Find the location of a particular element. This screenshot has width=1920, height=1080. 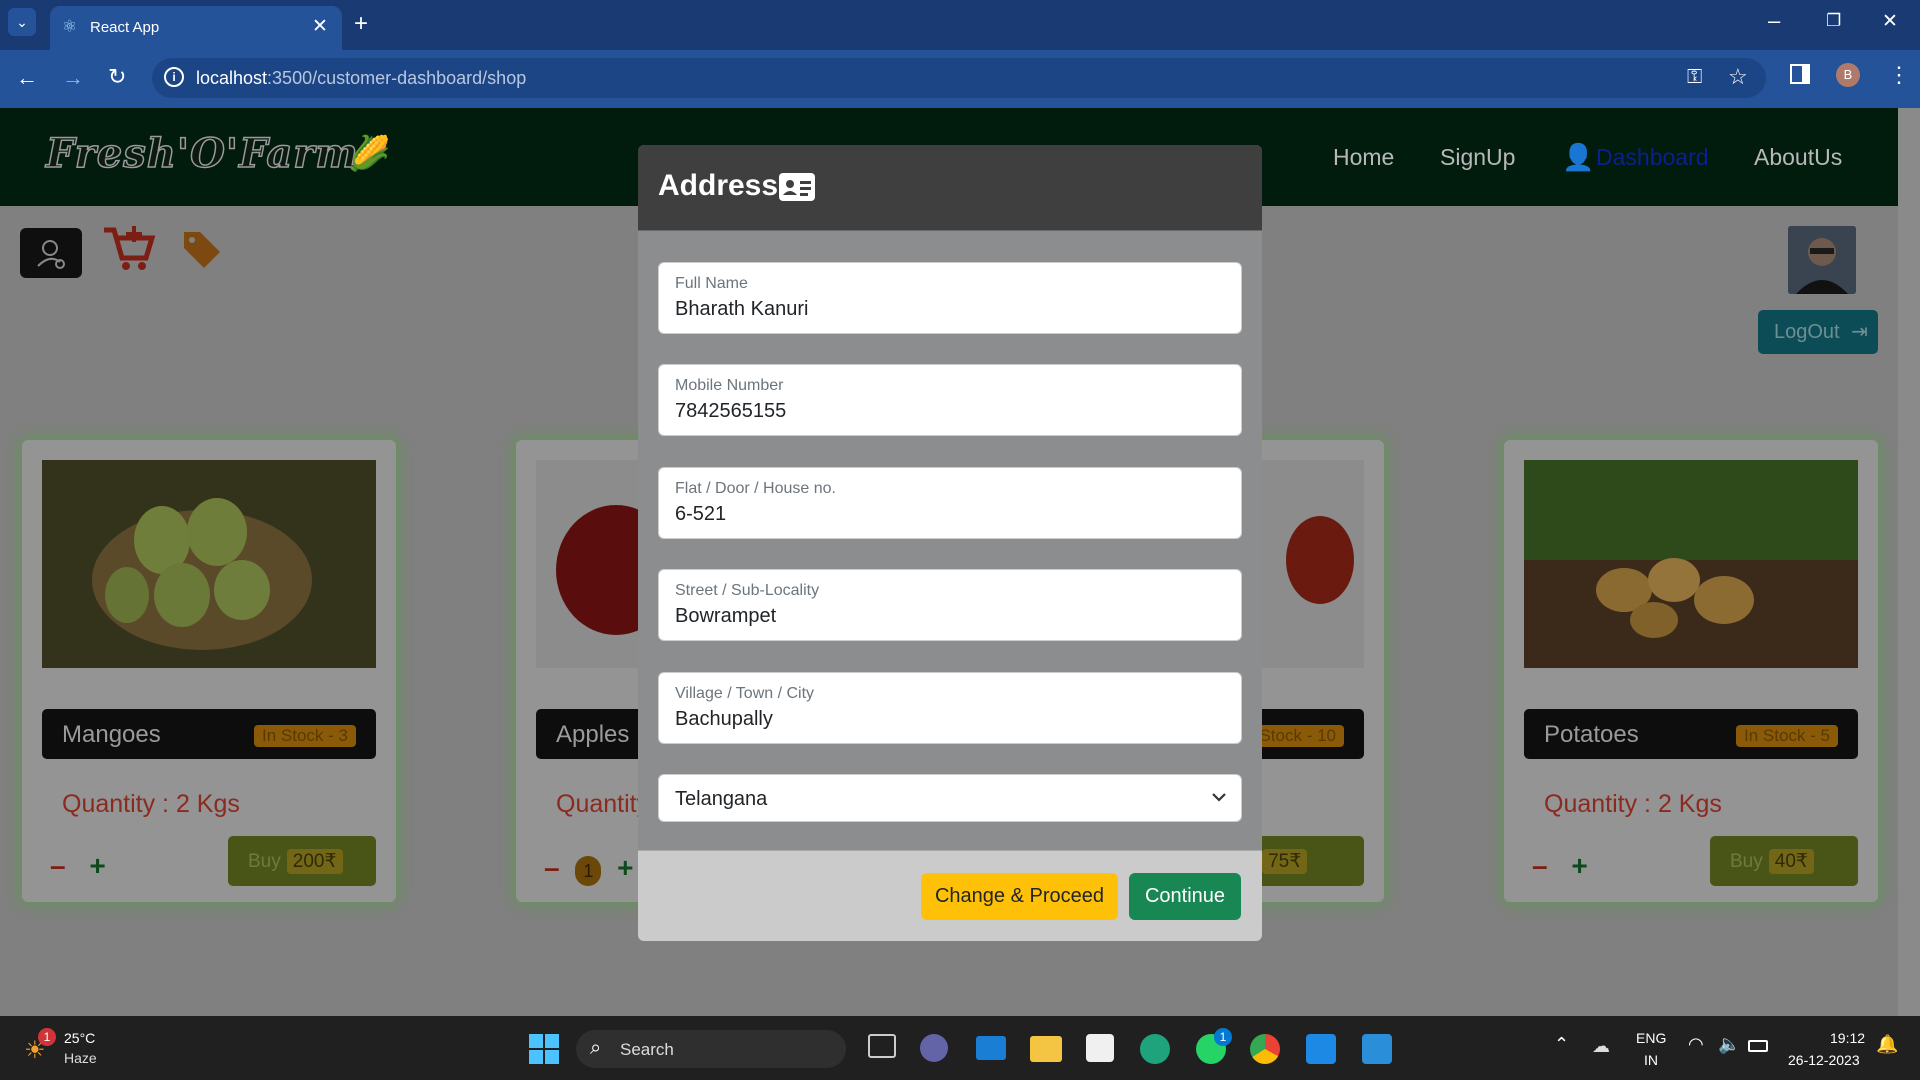

restore-icon: ❐ is located at coordinates (1833, 21).